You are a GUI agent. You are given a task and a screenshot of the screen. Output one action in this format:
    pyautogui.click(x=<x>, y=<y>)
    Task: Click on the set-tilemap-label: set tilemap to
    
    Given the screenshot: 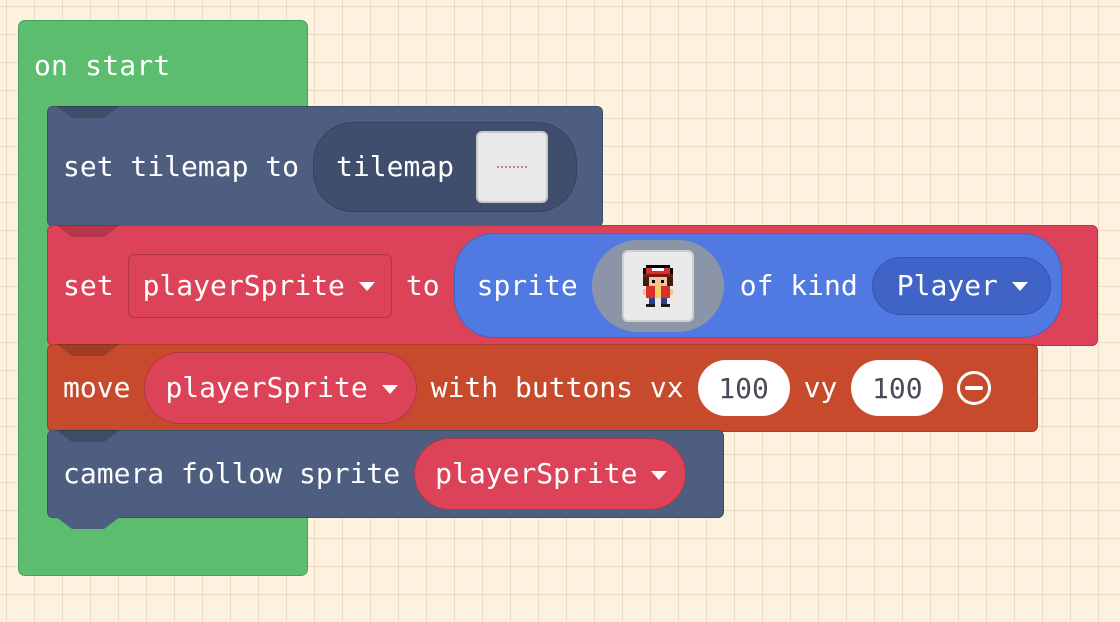 What is the action you would take?
    pyautogui.click(x=181, y=166)
    